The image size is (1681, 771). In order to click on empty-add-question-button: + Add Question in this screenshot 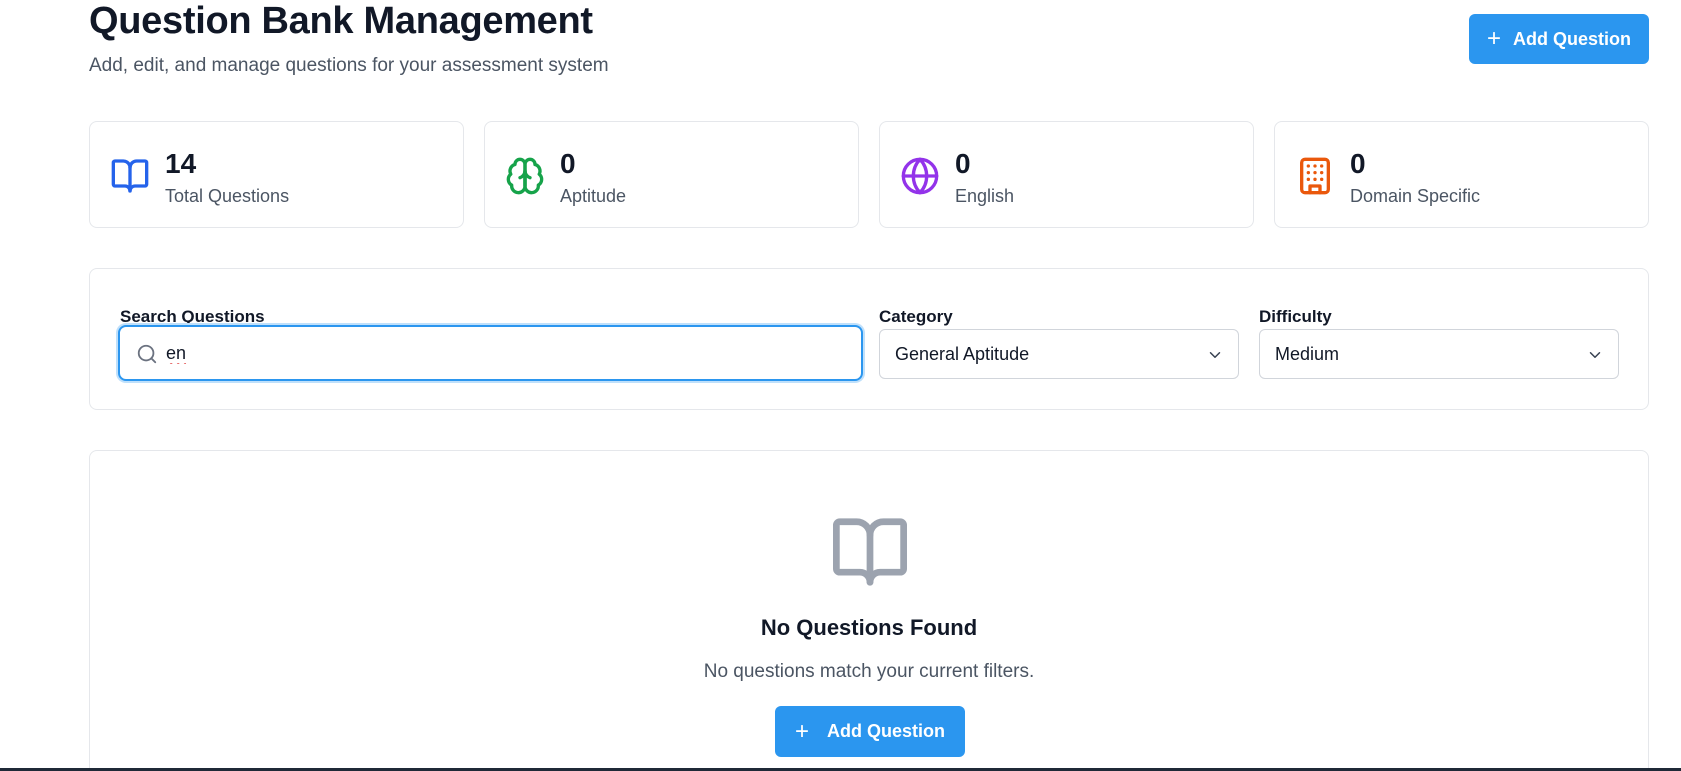, I will do `click(870, 731)`.